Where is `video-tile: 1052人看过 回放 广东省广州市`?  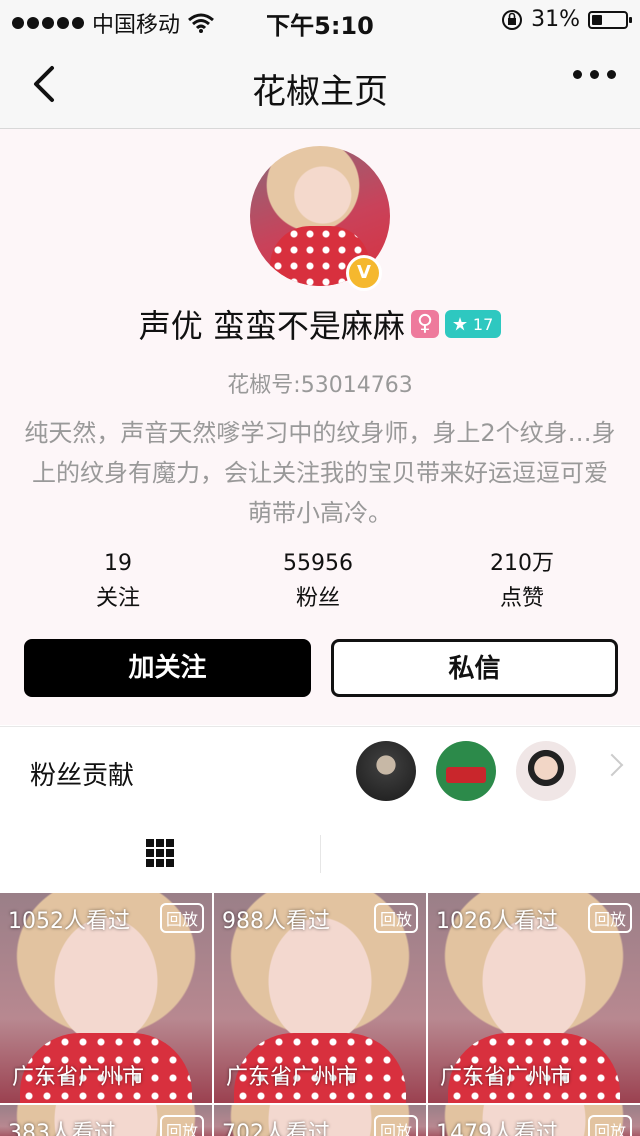 video-tile: 1052人看过 回放 广东省广州市 is located at coordinates (106, 998).